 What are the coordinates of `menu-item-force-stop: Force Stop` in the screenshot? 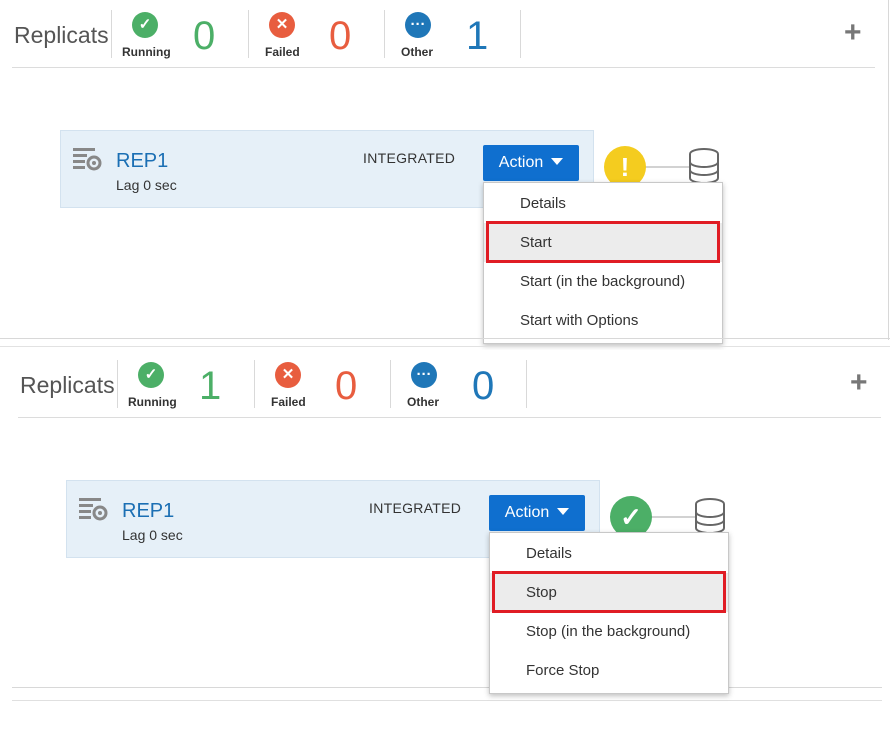 It's located at (609, 670).